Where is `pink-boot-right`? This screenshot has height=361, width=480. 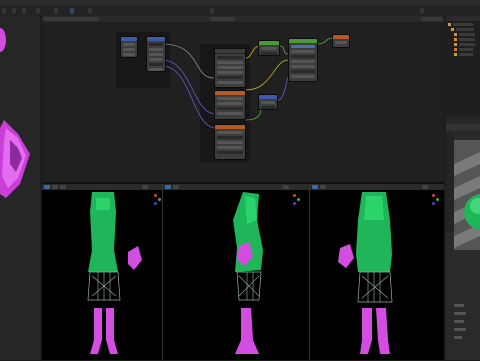
pink-boot-right is located at coordinates (112, 331).